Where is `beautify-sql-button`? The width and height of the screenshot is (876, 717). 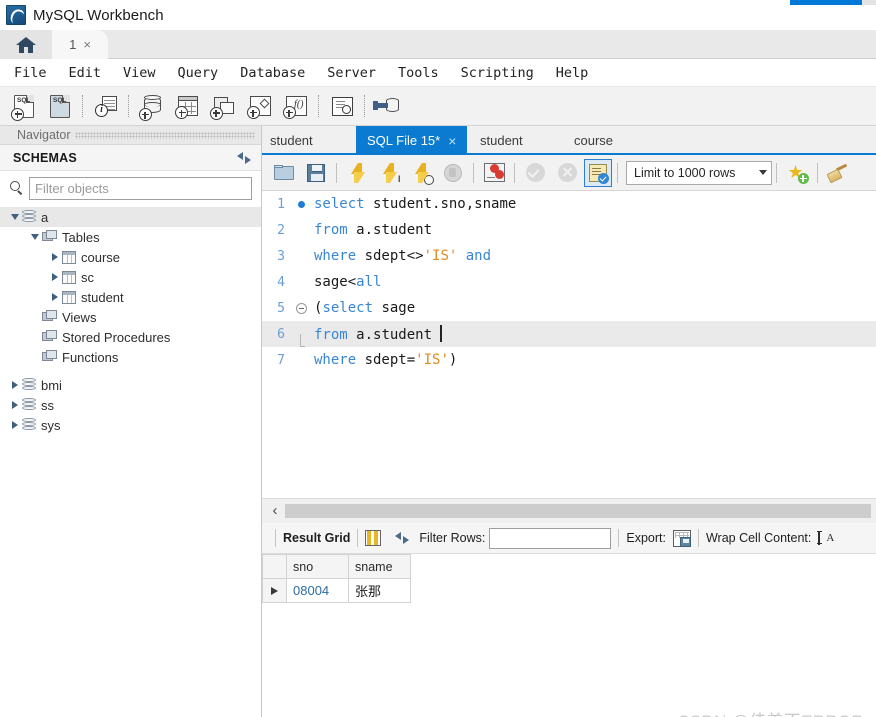 beautify-sql-button is located at coordinates (838, 173).